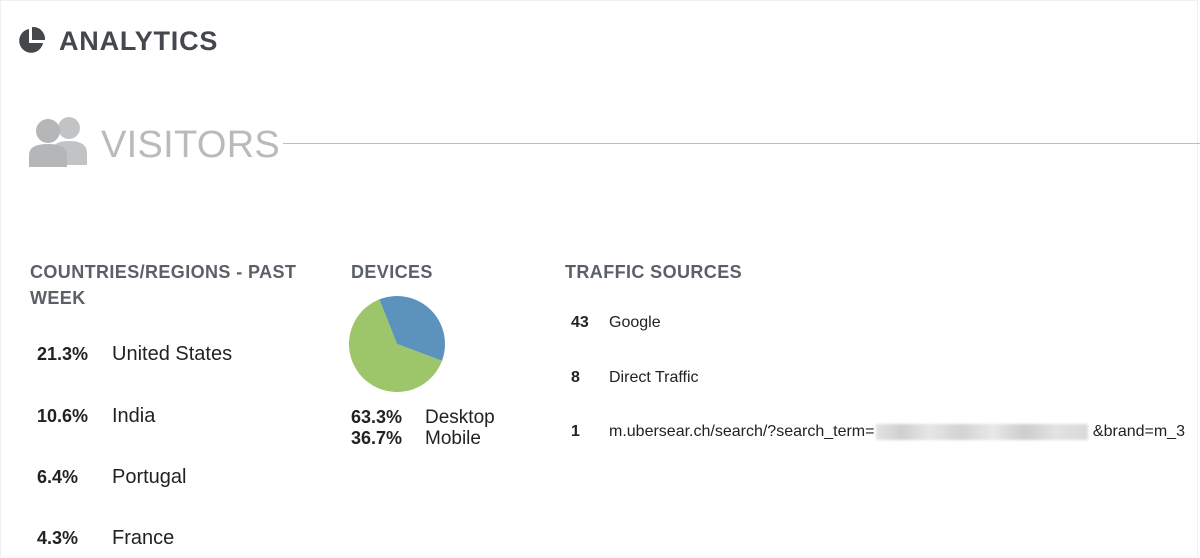  I want to click on device-name: Desktop, so click(460, 417).